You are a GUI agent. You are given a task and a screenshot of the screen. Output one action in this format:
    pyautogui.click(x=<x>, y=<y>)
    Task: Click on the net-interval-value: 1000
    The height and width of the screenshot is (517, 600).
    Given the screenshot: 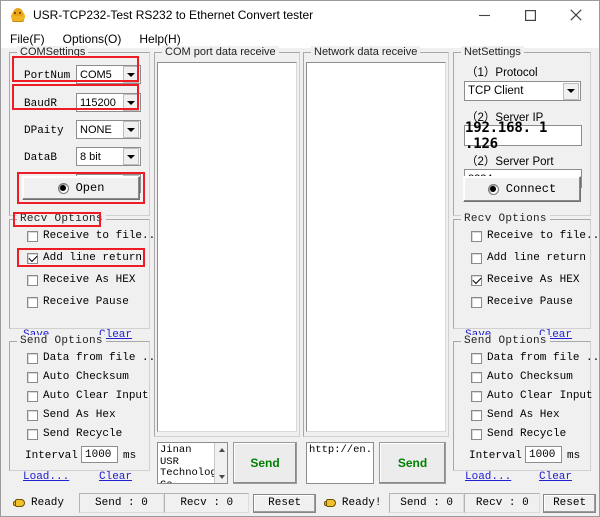 What is the action you would take?
    pyautogui.click(x=542, y=454)
    